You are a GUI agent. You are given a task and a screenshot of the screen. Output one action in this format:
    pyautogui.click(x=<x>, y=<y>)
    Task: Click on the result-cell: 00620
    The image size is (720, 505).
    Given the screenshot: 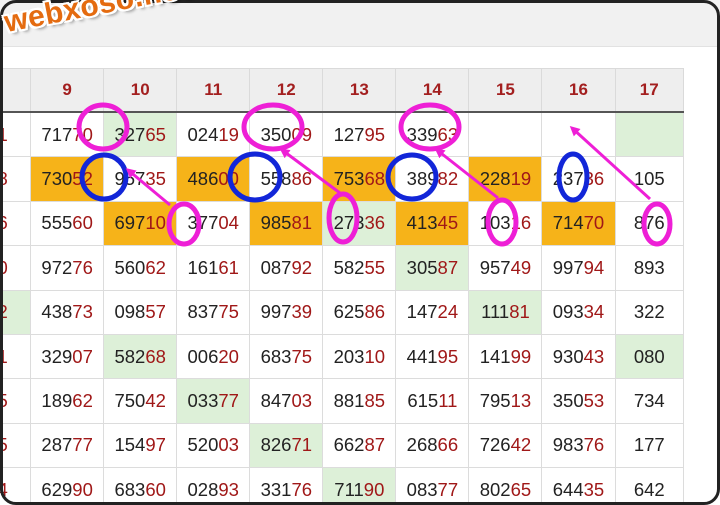 What is the action you would take?
    pyautogui.click(x=213, y=356)
    